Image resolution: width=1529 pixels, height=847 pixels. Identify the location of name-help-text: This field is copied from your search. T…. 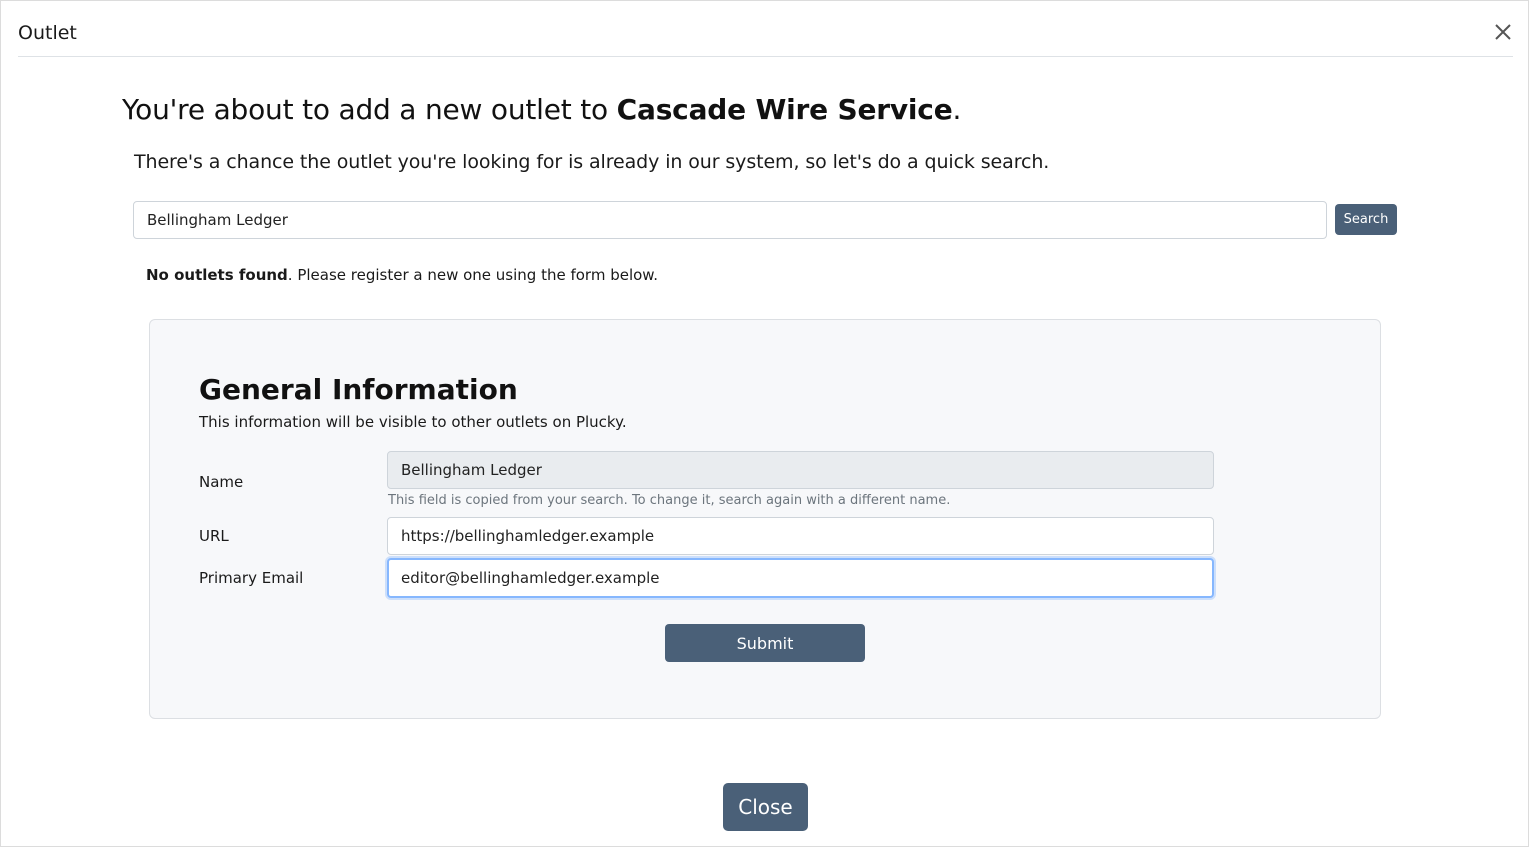
(669, 500).